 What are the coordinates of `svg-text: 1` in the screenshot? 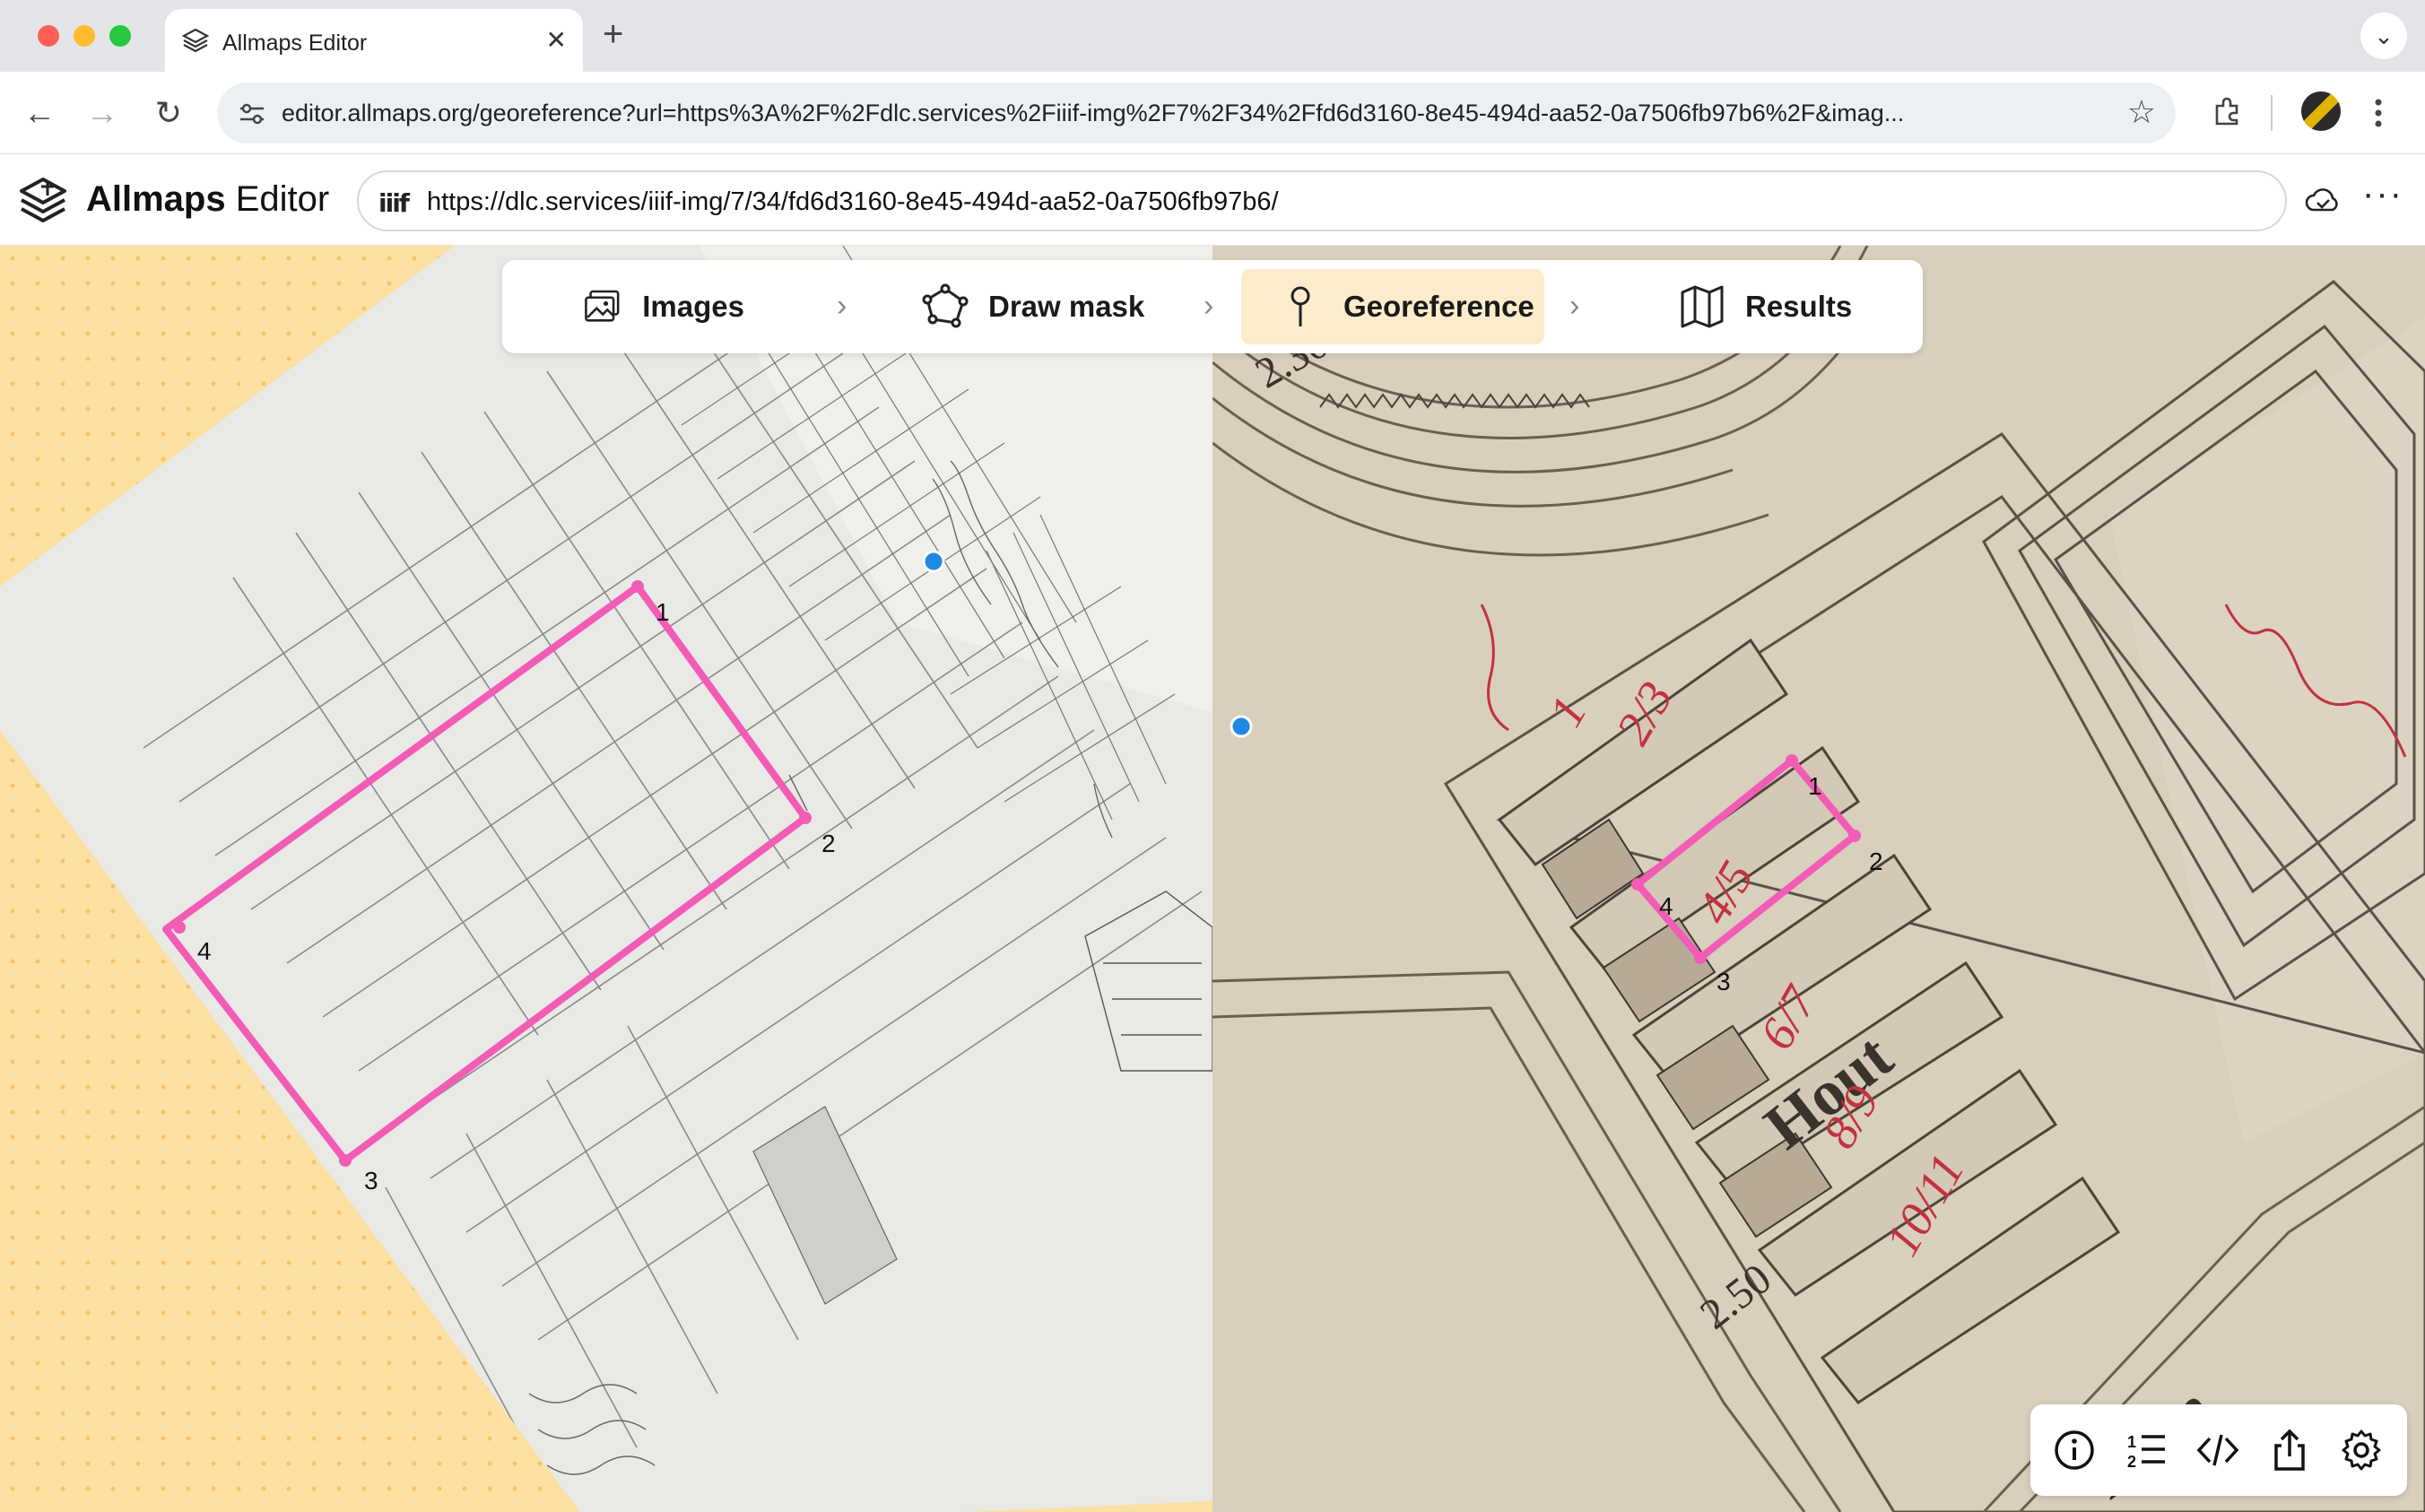 It's located at (2131, 1442).